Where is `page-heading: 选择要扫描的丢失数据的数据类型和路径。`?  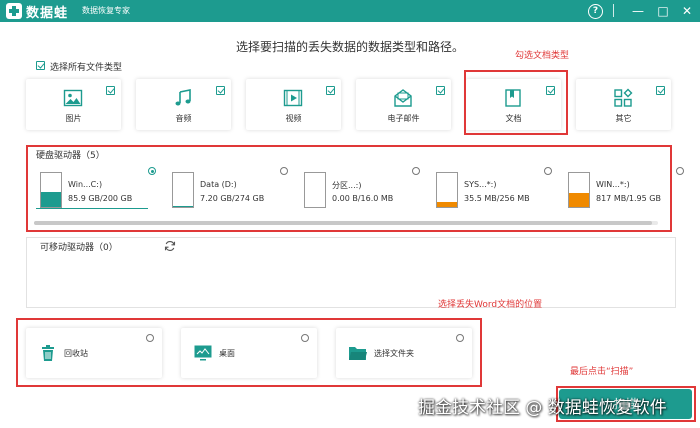
page-heading: 选择要扫描的丢失数据的数据类型和路径。 is located at coordinates (349, 47).